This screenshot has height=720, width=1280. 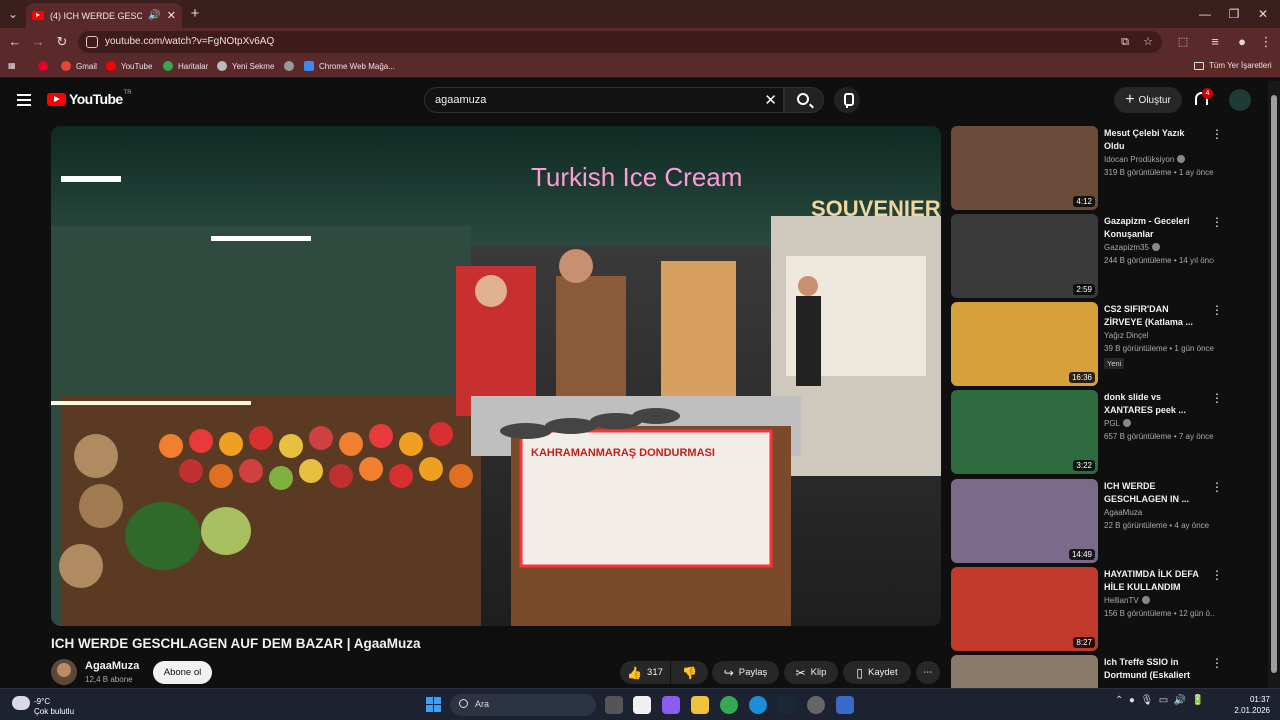 I want to click on bookmark-youtube: YouTube, so click(x=129, y=66).